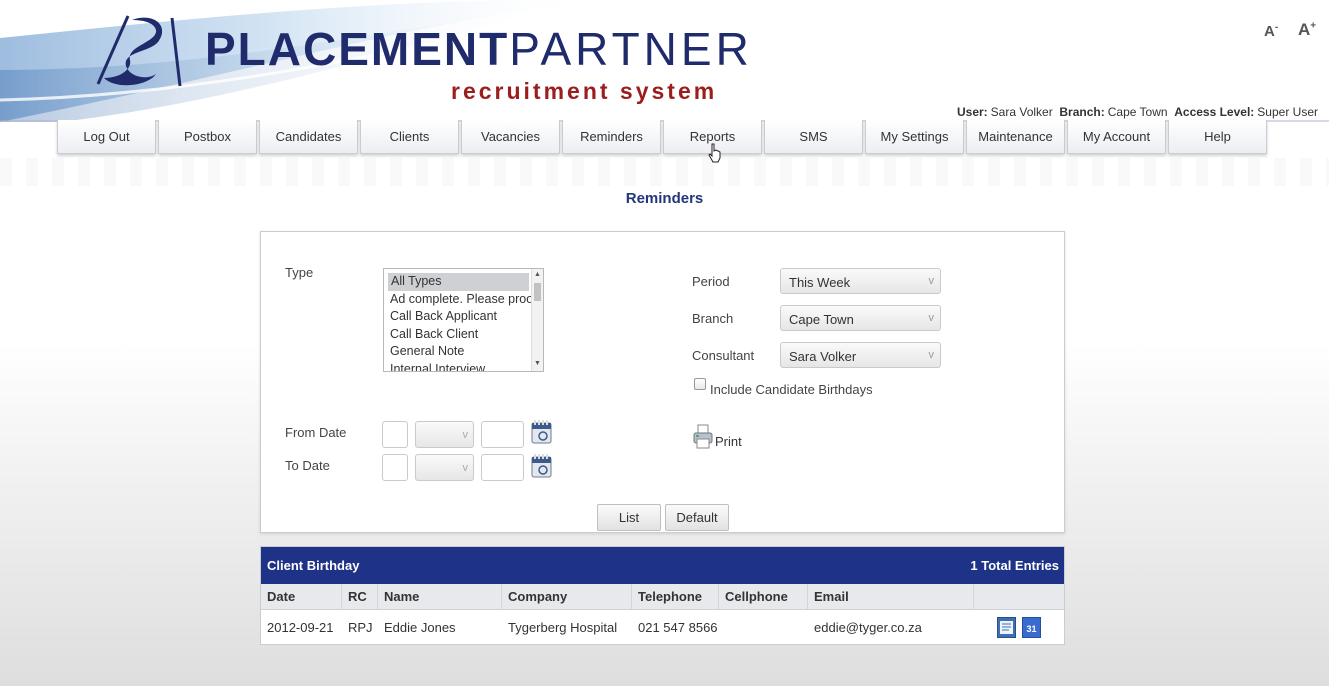 Image resolution: width=1329 pixels, height=686 pixels. I want to click on user-value: Sara Volker, so click(1021, 112).